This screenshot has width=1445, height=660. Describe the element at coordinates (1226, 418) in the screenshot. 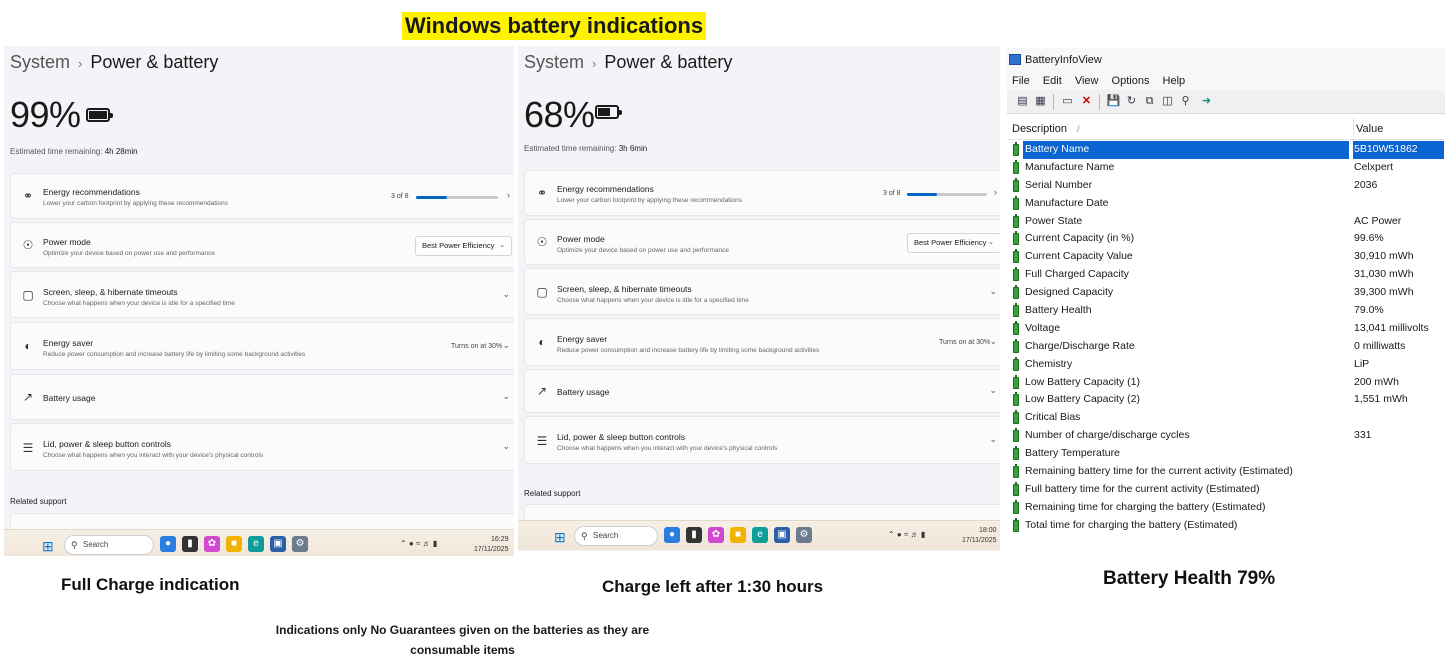

I see `table-row: Critical Bias` at that location.